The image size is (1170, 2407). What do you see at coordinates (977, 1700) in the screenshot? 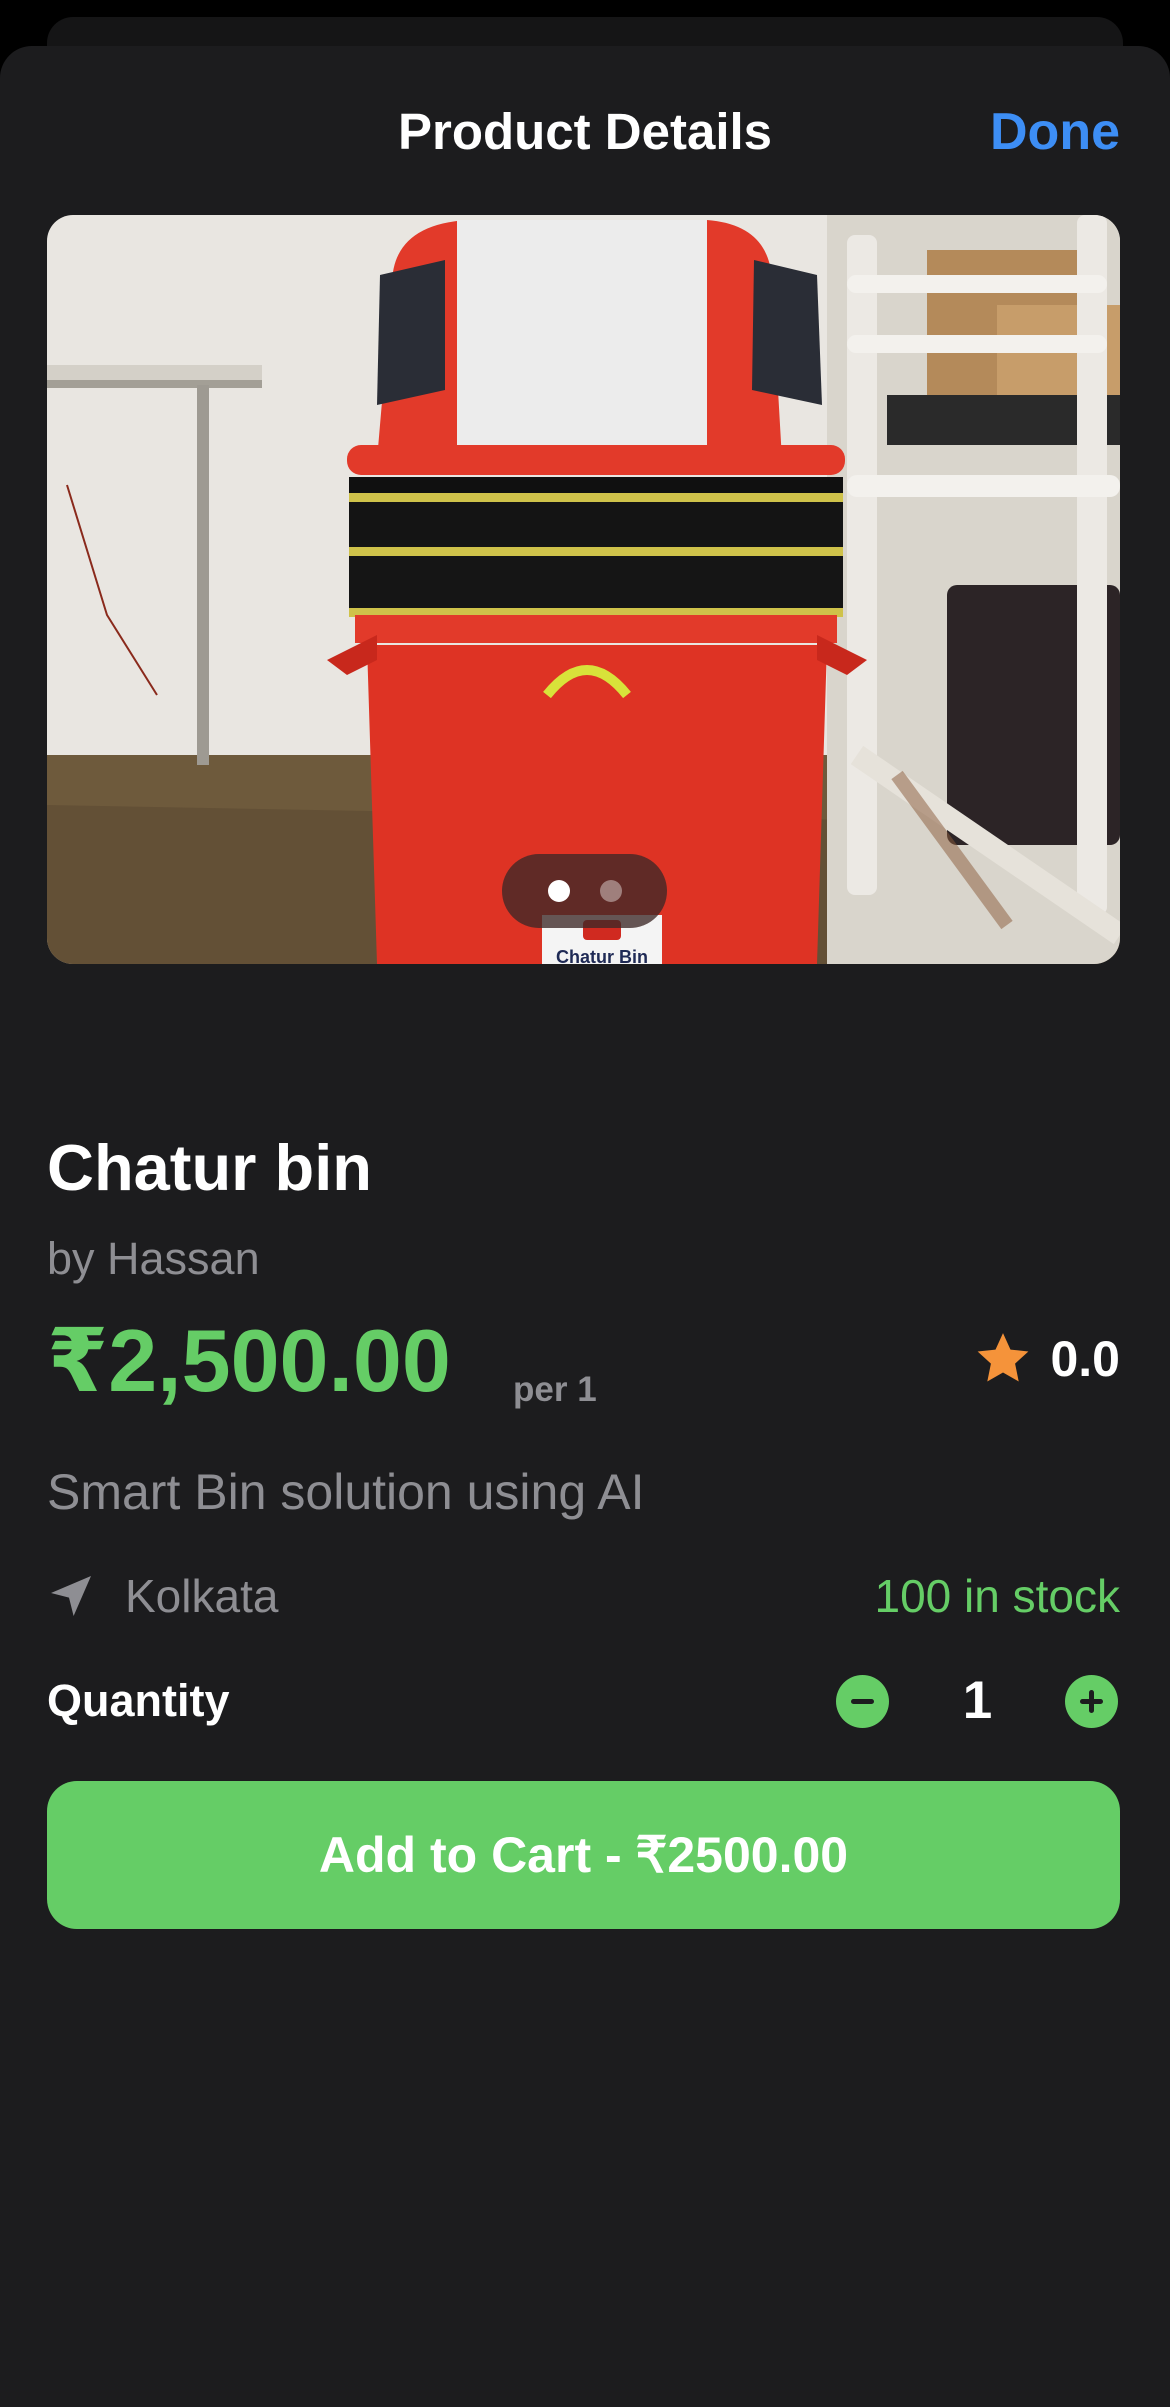
I see `quantity-value: 1` at bounding box center [977, 1700].